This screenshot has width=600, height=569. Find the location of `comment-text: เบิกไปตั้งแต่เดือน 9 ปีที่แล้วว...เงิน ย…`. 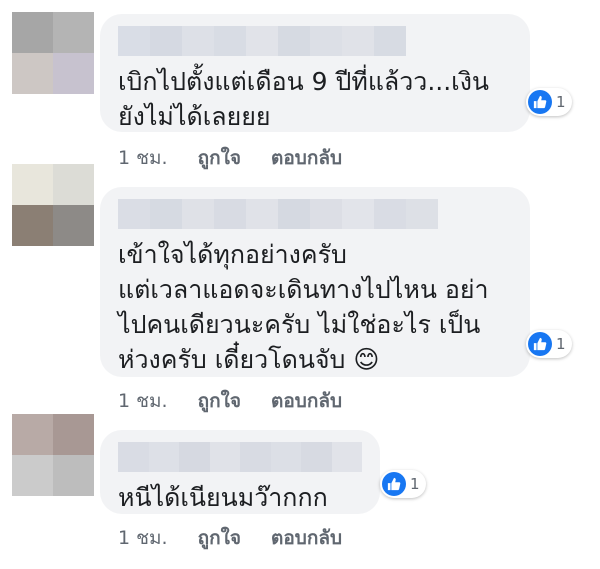

comment-text: เบิกไปตั้งแต่เดือน 9 ปีที่แล้วว...เงิน ย… is located at coordinates (304, 99).